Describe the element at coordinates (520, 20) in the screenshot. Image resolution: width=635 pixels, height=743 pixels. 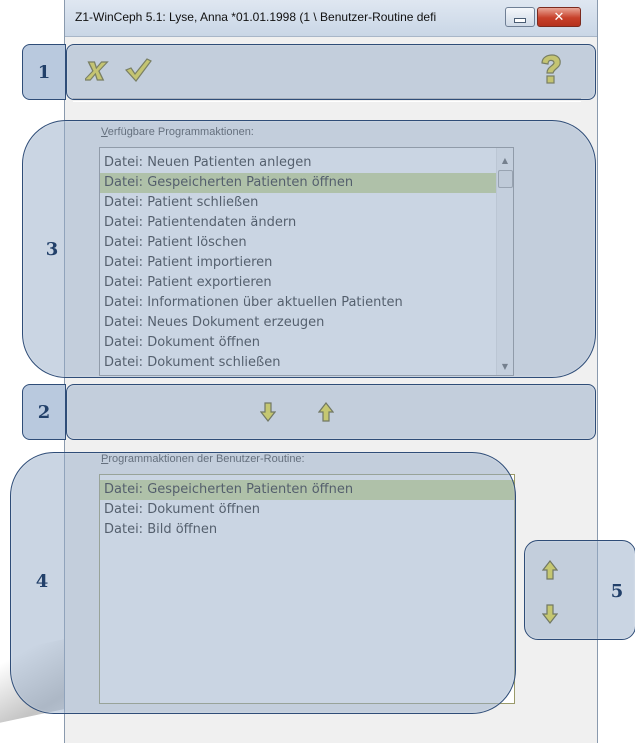
I see `minimize-icon` at that location.